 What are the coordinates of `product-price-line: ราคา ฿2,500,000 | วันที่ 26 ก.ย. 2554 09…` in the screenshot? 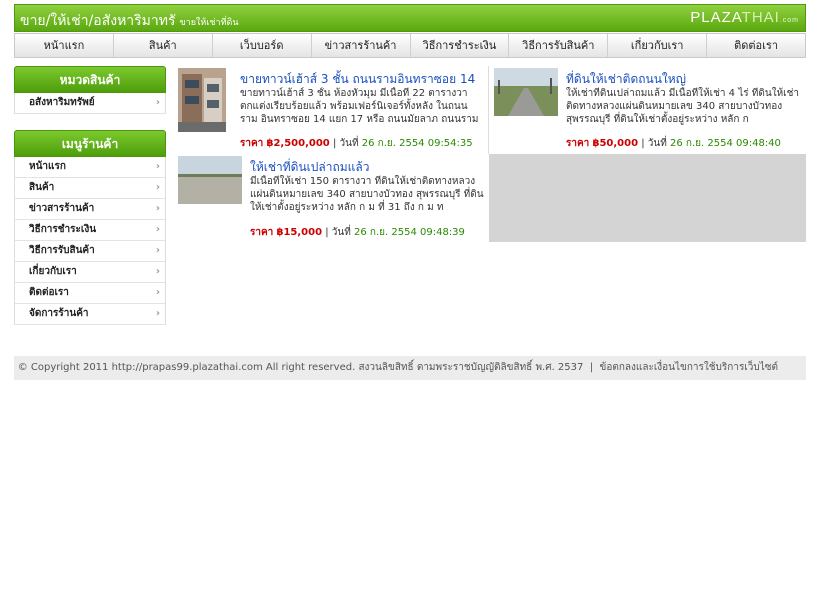 It's located at (356, 143).